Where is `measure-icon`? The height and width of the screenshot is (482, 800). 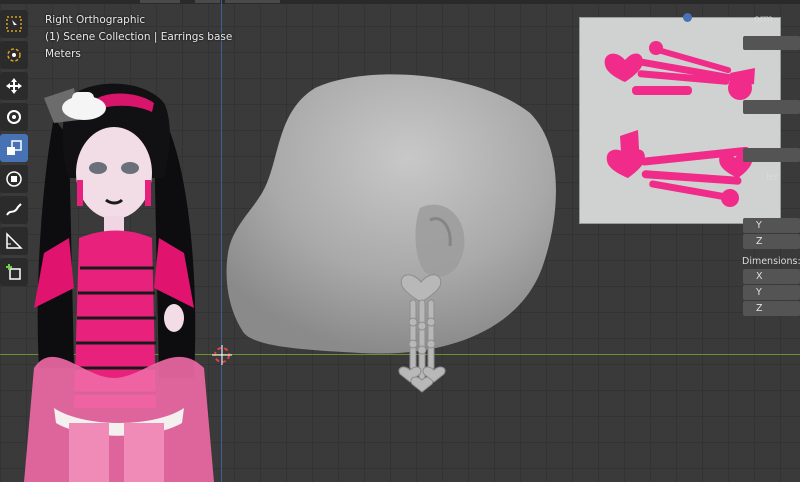 measure-icon is located at coordinates (14, 240).